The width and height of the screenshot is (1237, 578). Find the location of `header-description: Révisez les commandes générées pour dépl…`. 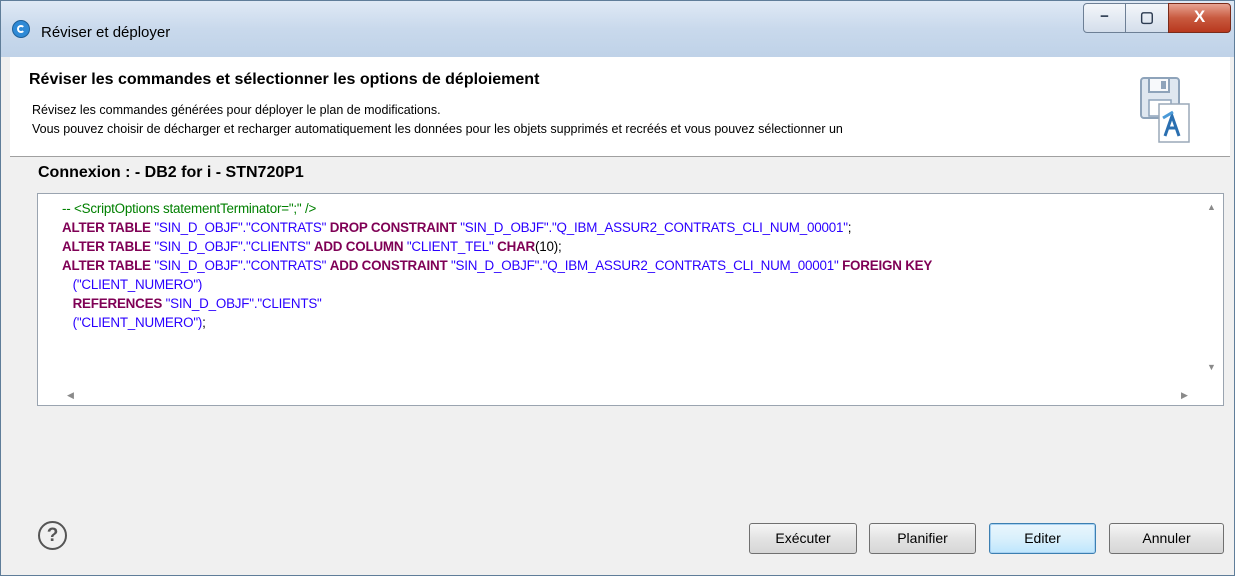

header-description: Révisez les commandes générées pour dépl… is located at coordinates (437, 120).